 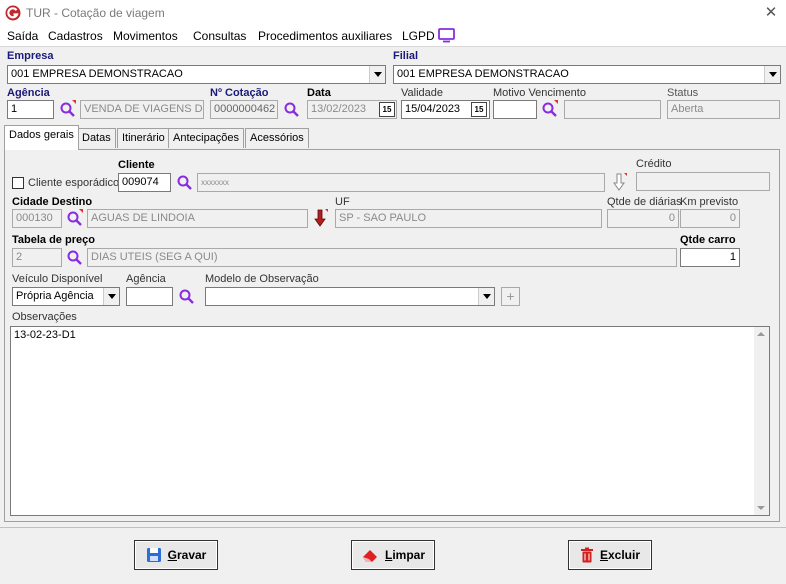 I want to click on monitor-icon, so click(x=446, y=35).